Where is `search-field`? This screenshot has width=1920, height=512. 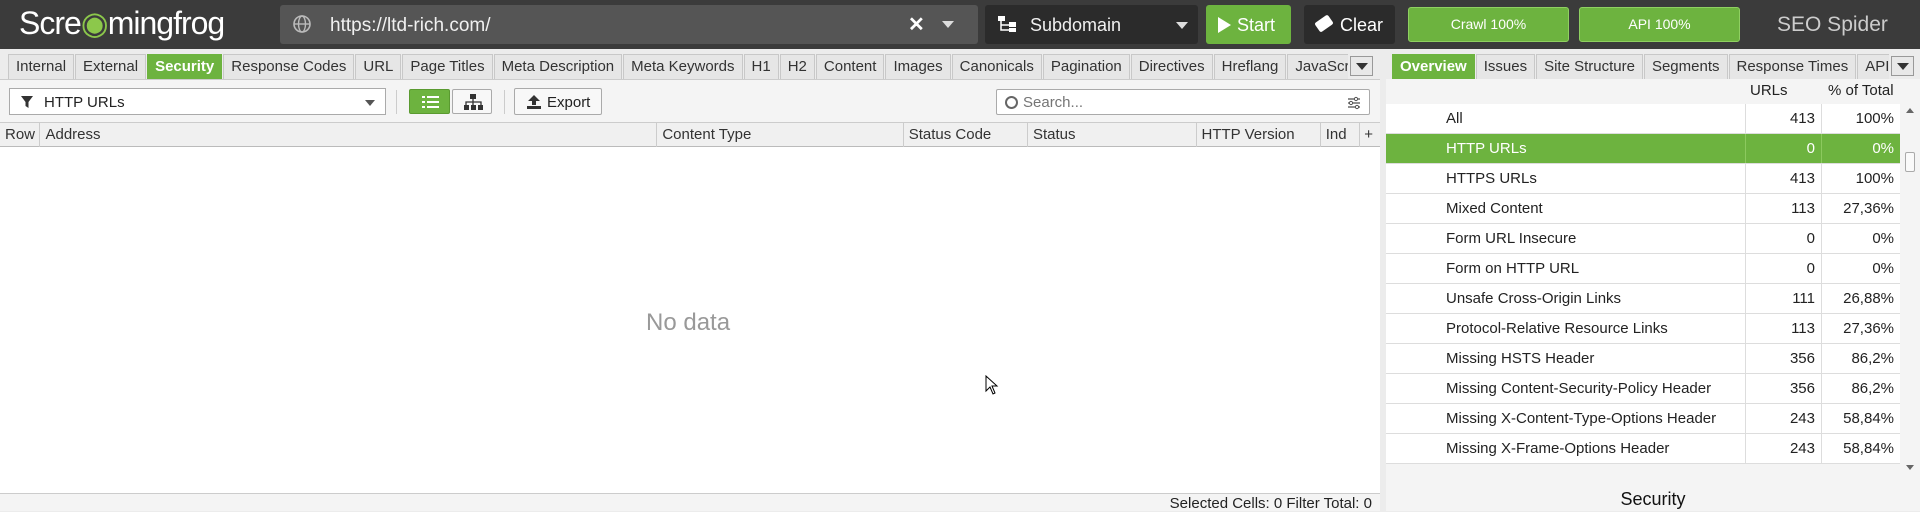
search-field is located at coordinates (1183, 102).